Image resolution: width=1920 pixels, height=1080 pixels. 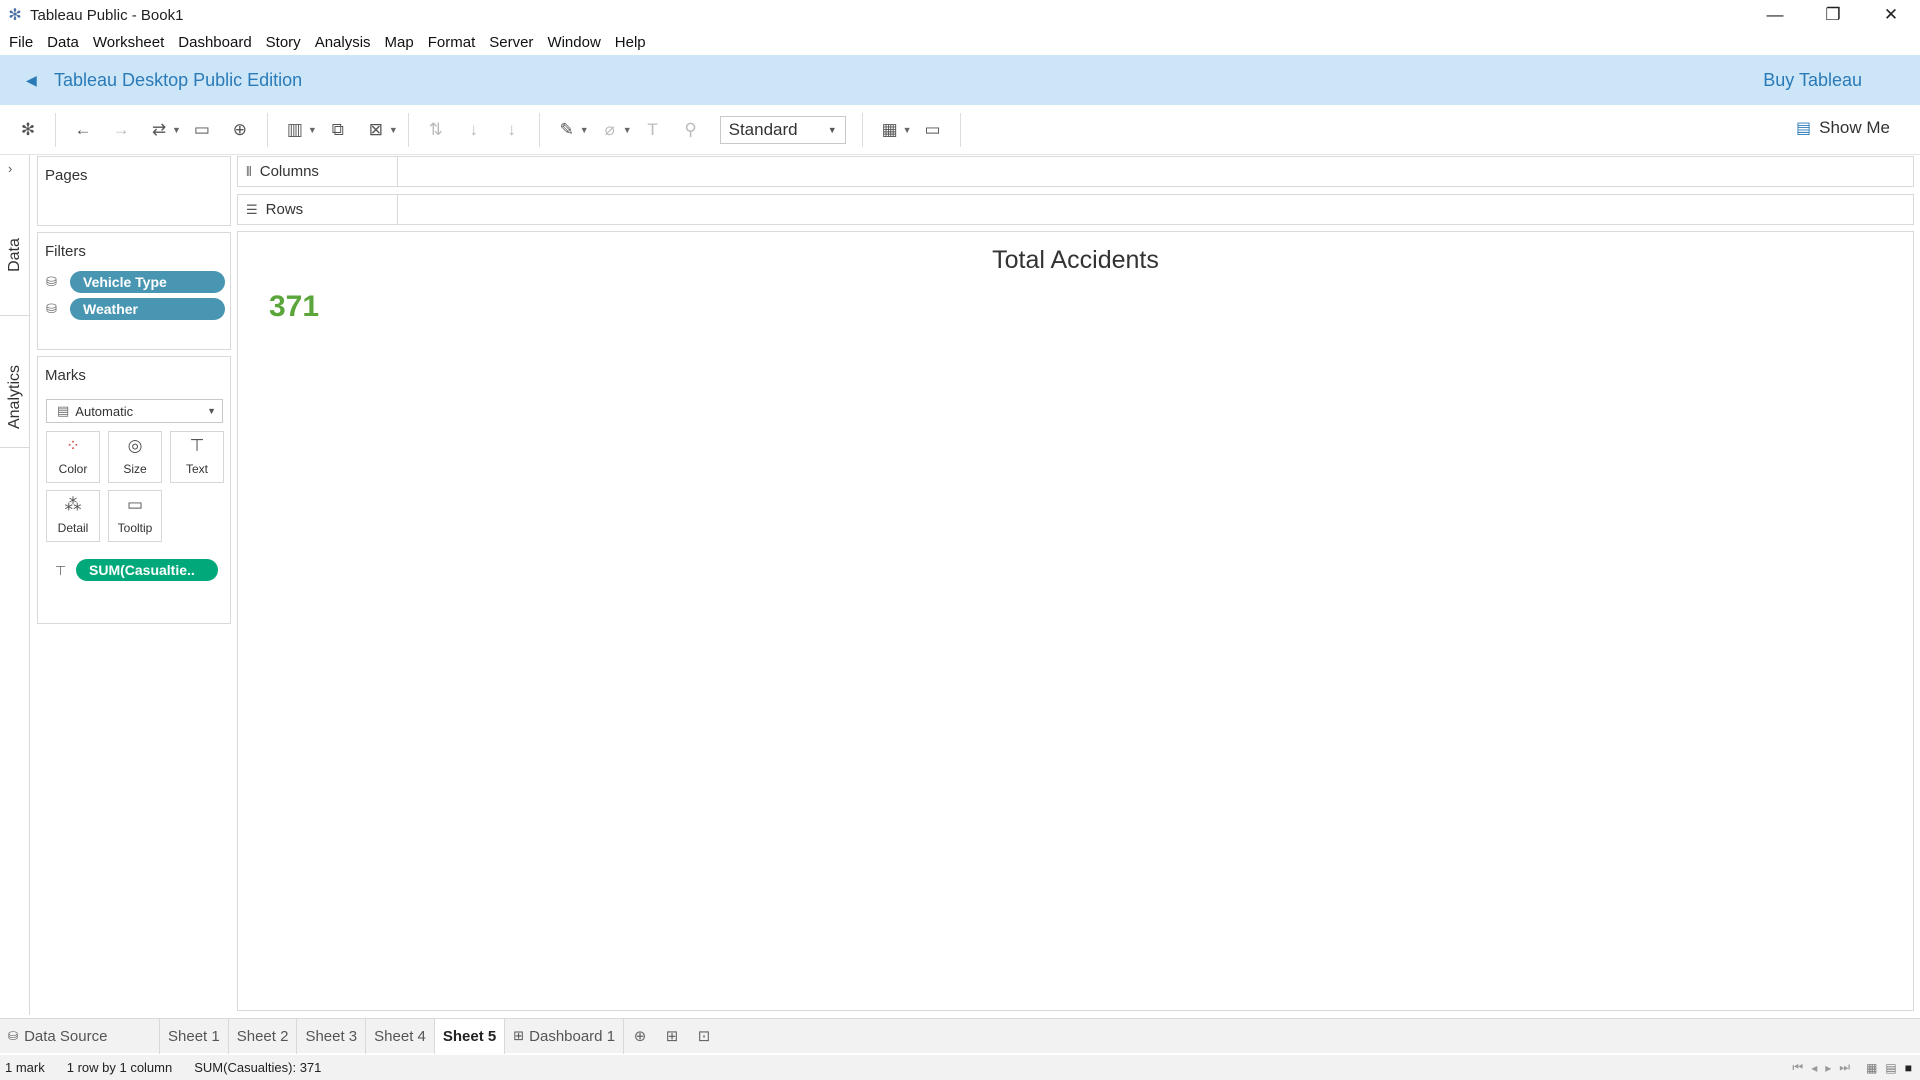 What do you see at coordinates (73, 504) in the screenshot?
I see `detail-icon: ⁂` at bounding box center [73, 504].